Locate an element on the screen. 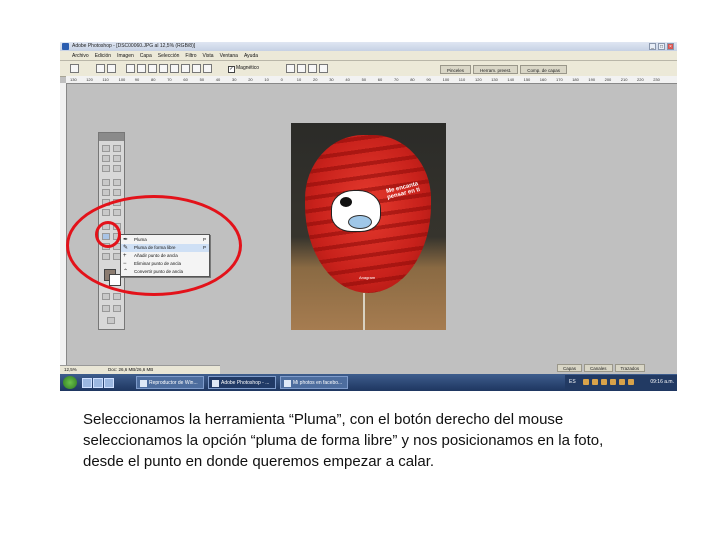 The width and height of the screenshot is (728, 546). magnetic-checkbox: ✓ is located at coordinates (231, 69).